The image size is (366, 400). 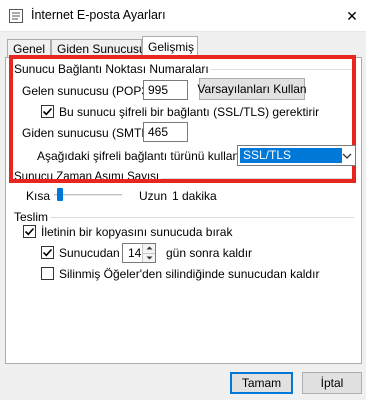 I want to click on days-spinner: 14, so click(x=139, y=253).